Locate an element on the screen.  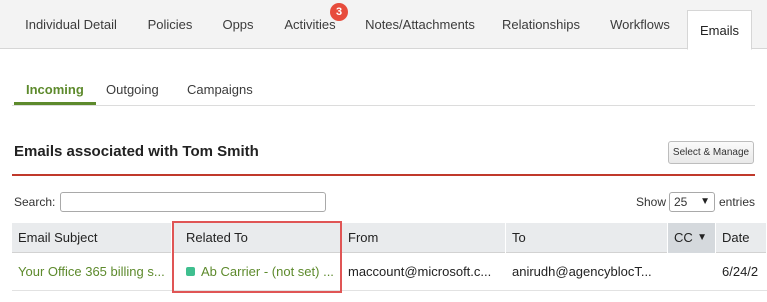
tab-individual-detail: Individual Detail is located at coordinates (71, 24).